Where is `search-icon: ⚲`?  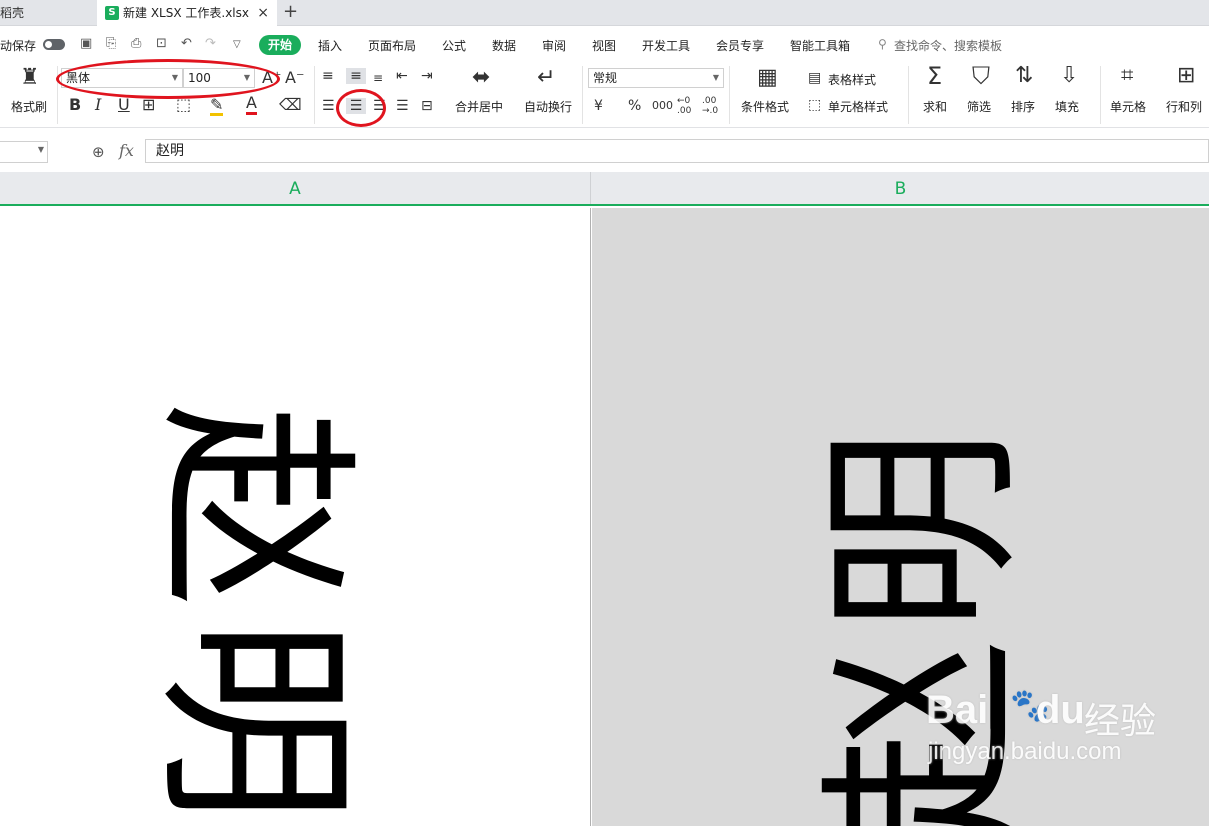 search-icon: ⚲ is located at coordinates (882, 44).